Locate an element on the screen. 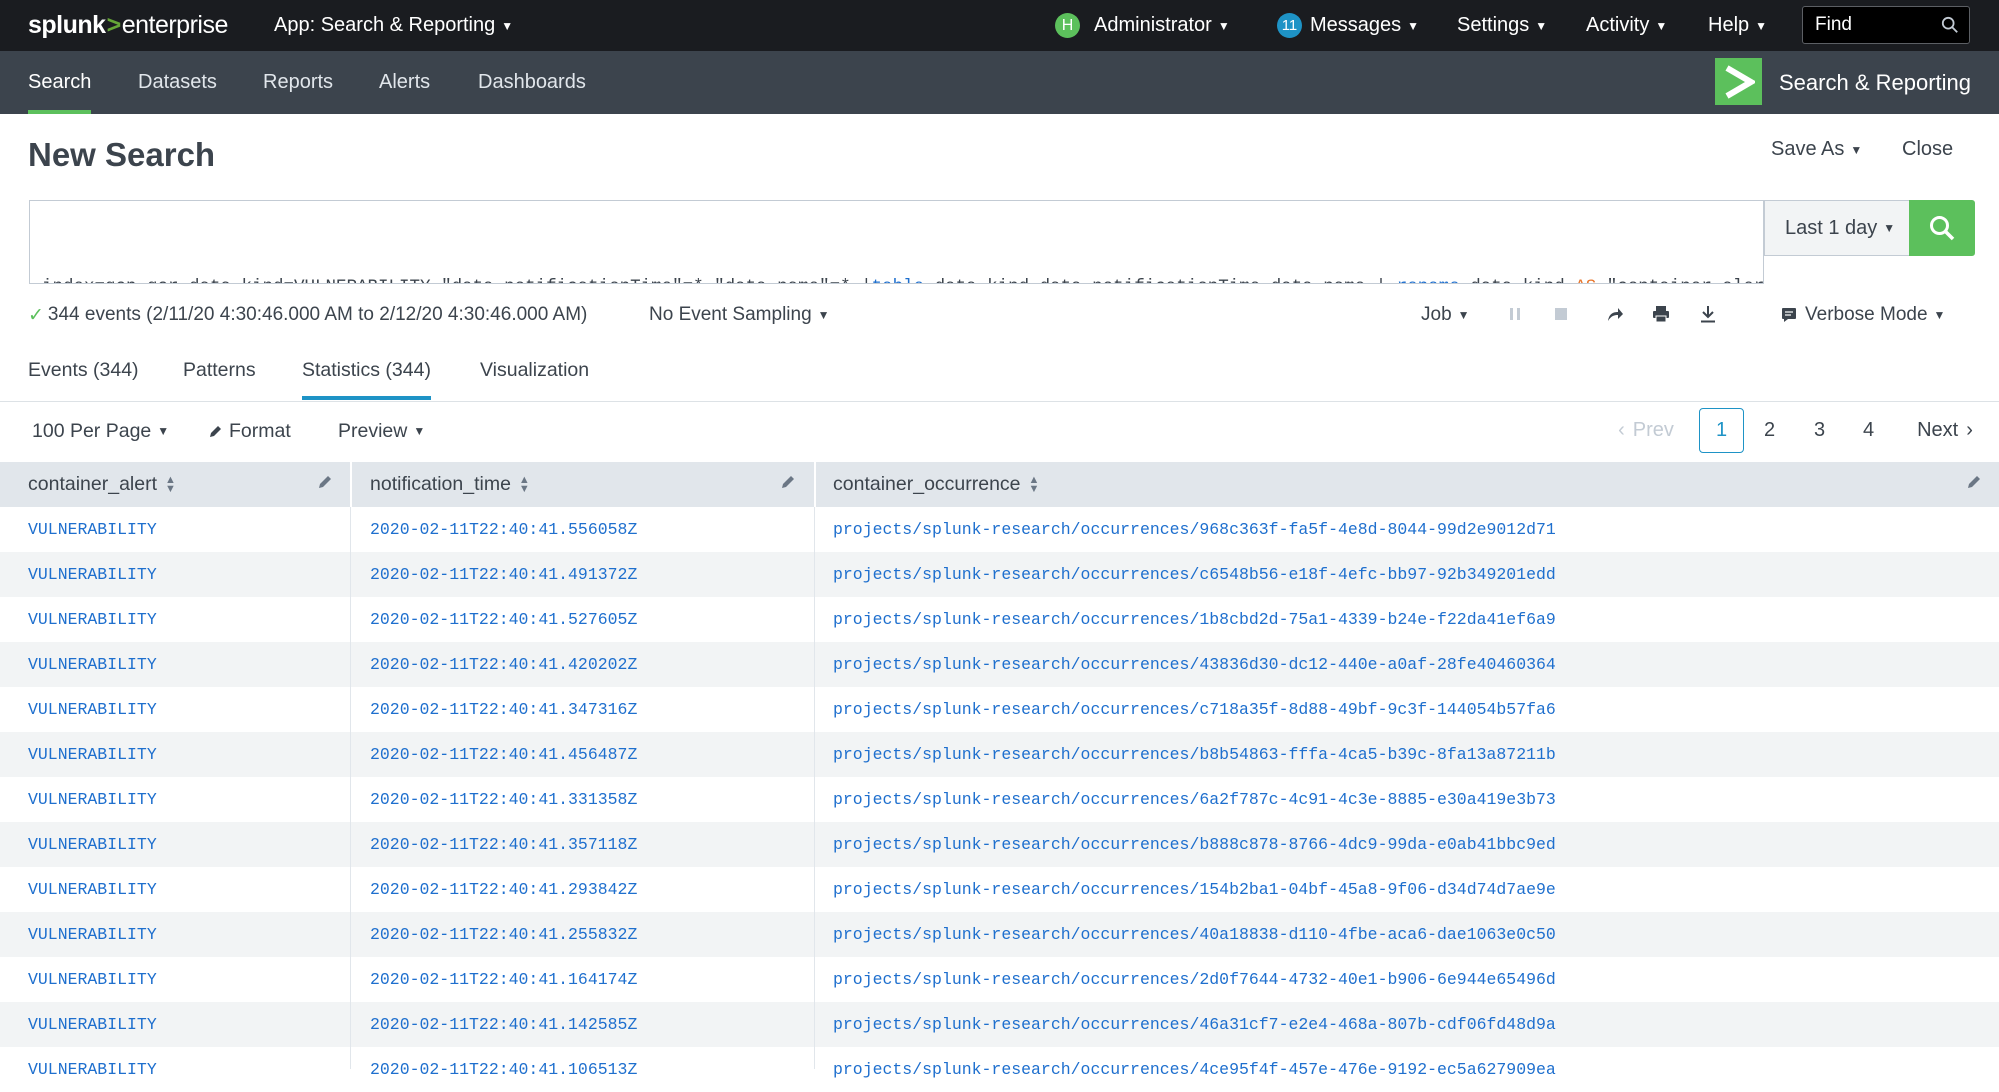 This screenshot has height=1092, width=1999. search-mode-menu: Verbose Mode ▼ is located at coordinates (1863, 315).